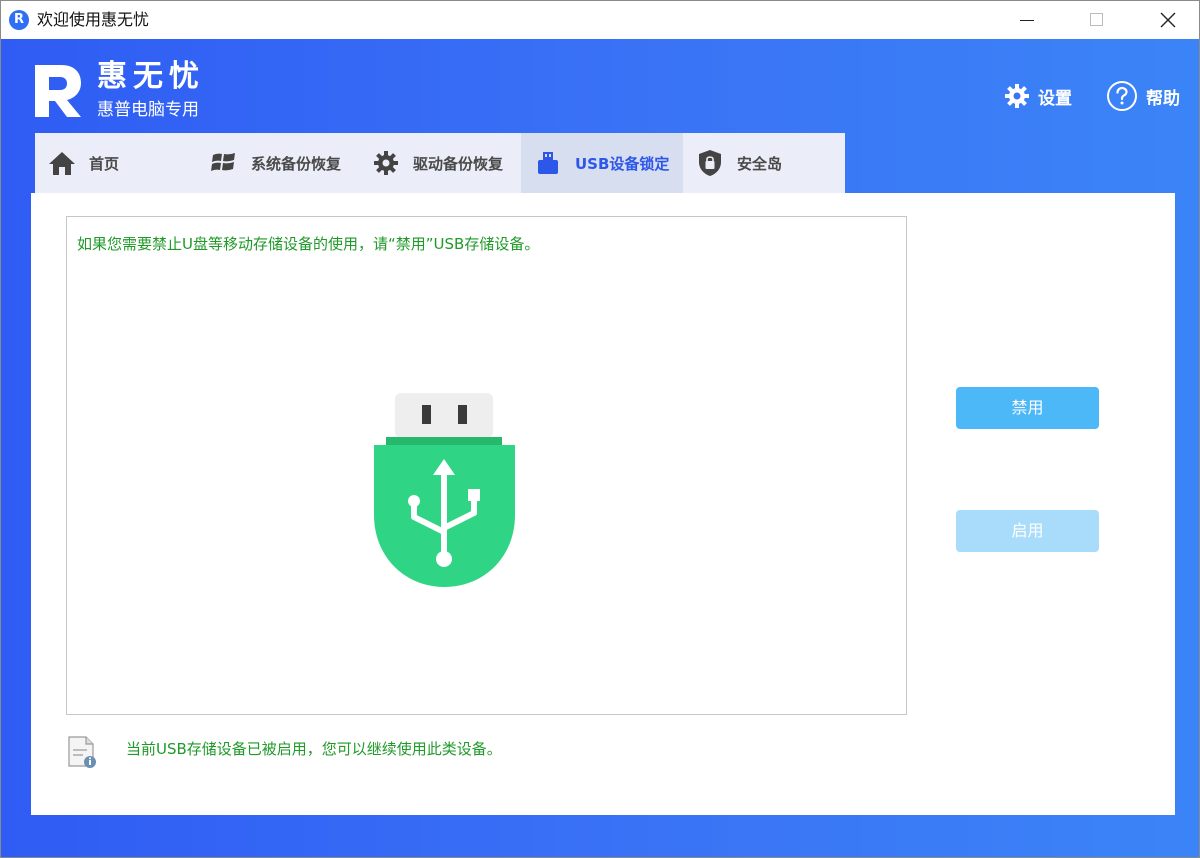  What do you see at coordinates (600, 20) in the screenshot?
I see `title-bar: R 欢迎使用惠无忧` at bounding box center [600, 20].